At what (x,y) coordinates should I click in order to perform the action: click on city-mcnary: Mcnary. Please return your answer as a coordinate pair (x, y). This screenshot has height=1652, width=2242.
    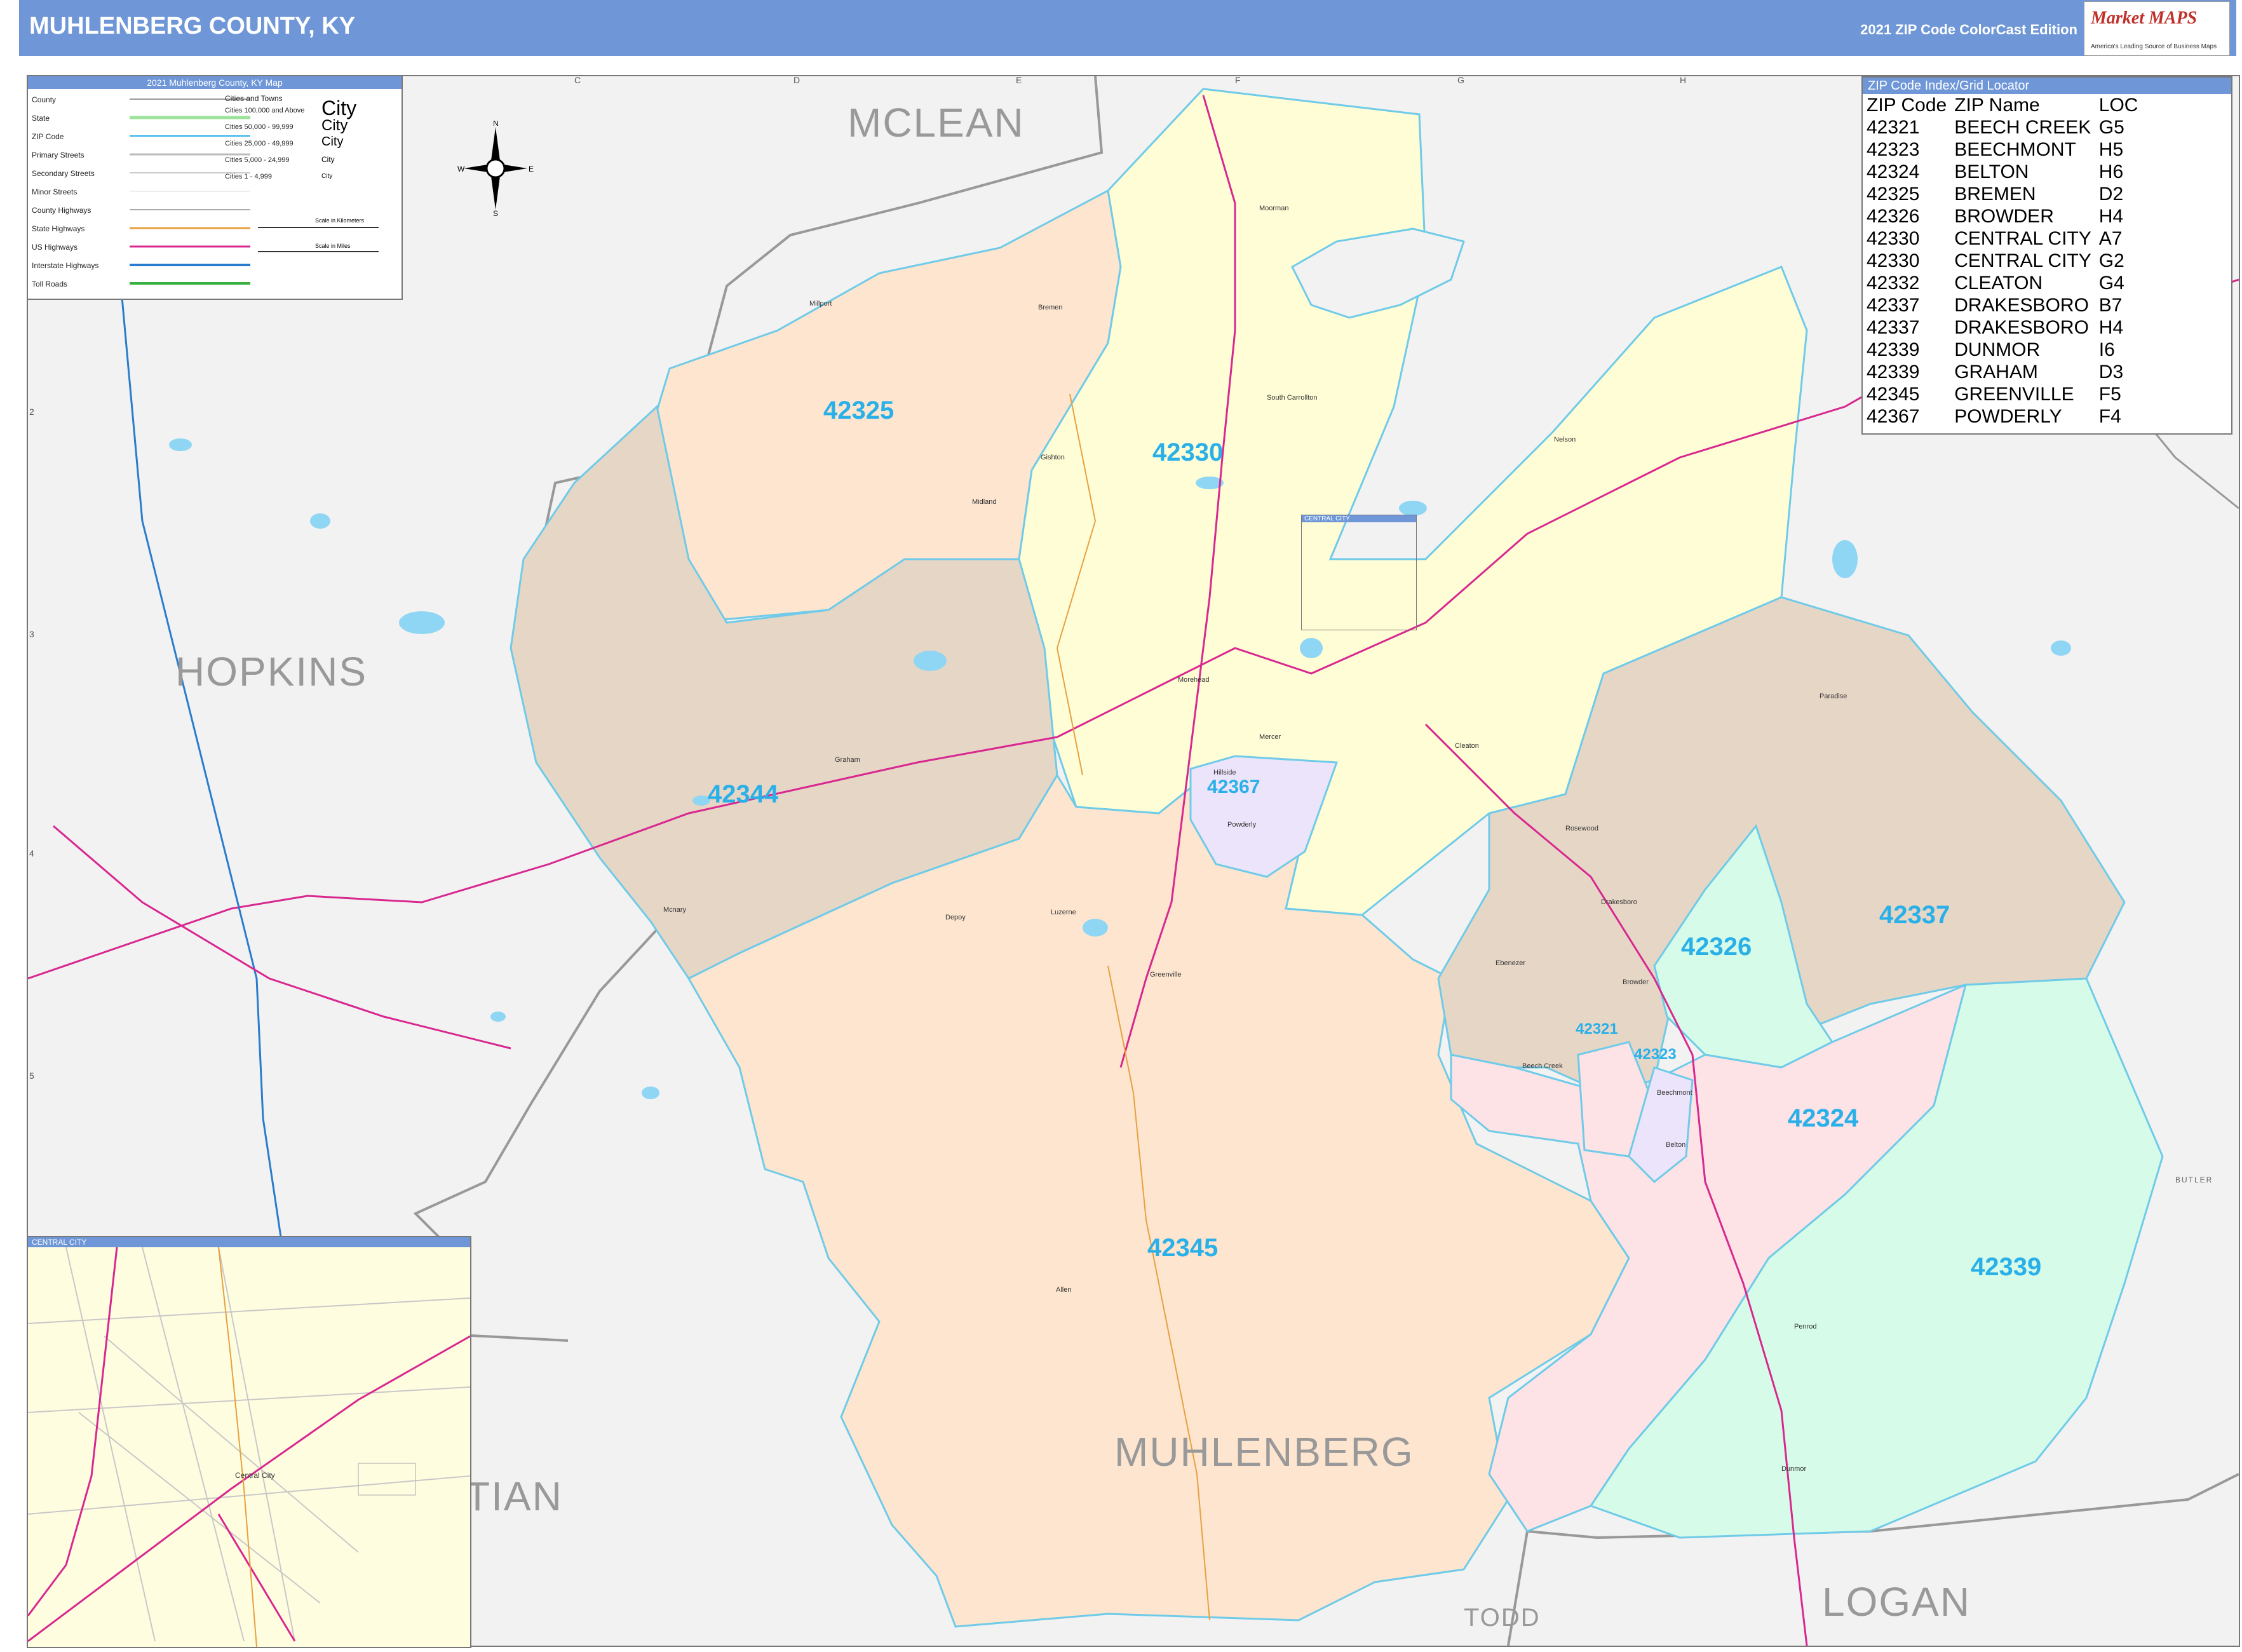
    Looking at the image, I should click on (675, 910).